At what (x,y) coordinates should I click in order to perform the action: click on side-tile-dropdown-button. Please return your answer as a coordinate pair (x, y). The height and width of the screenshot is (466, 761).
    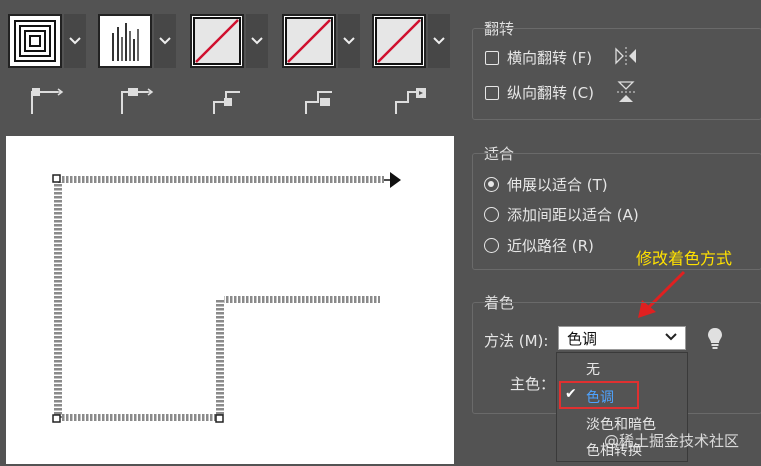
    Looking at the image, I should click on (165, 41).